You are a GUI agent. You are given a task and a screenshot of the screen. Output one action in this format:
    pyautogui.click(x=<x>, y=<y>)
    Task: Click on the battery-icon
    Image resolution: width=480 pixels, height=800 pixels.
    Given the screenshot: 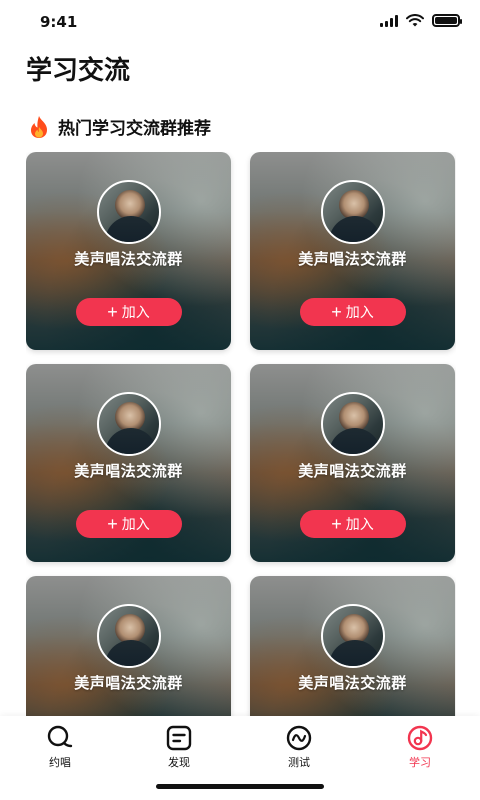 What is the action you would take?
    pyautogui.click(x=447, y=20)
    